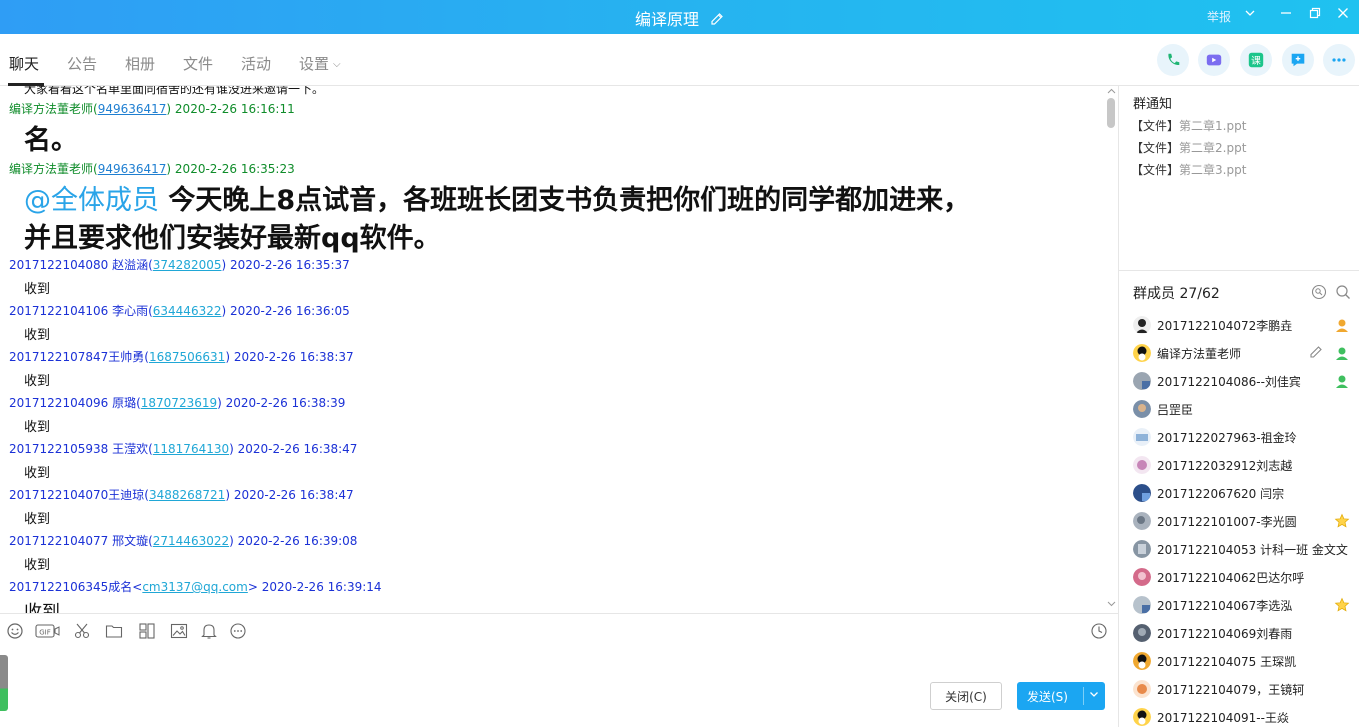 This screenshot has height=727, width=1359. What do you see at coordinates (72, 403) in the screenshot?
I see `sender-name: 2017122104096 原璐` at bounding box center [72, 403].